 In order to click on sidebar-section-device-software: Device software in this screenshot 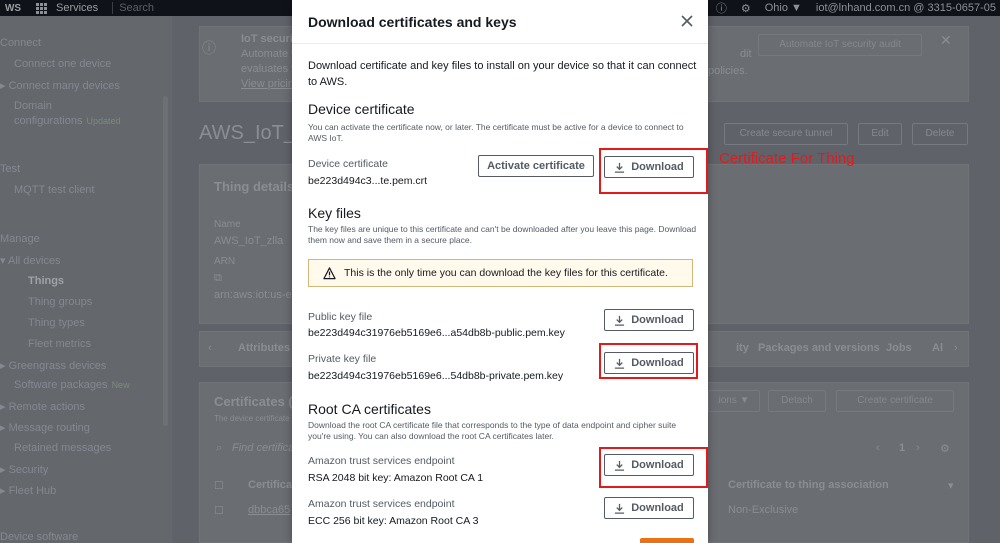, I will do `click(39, 537)`.